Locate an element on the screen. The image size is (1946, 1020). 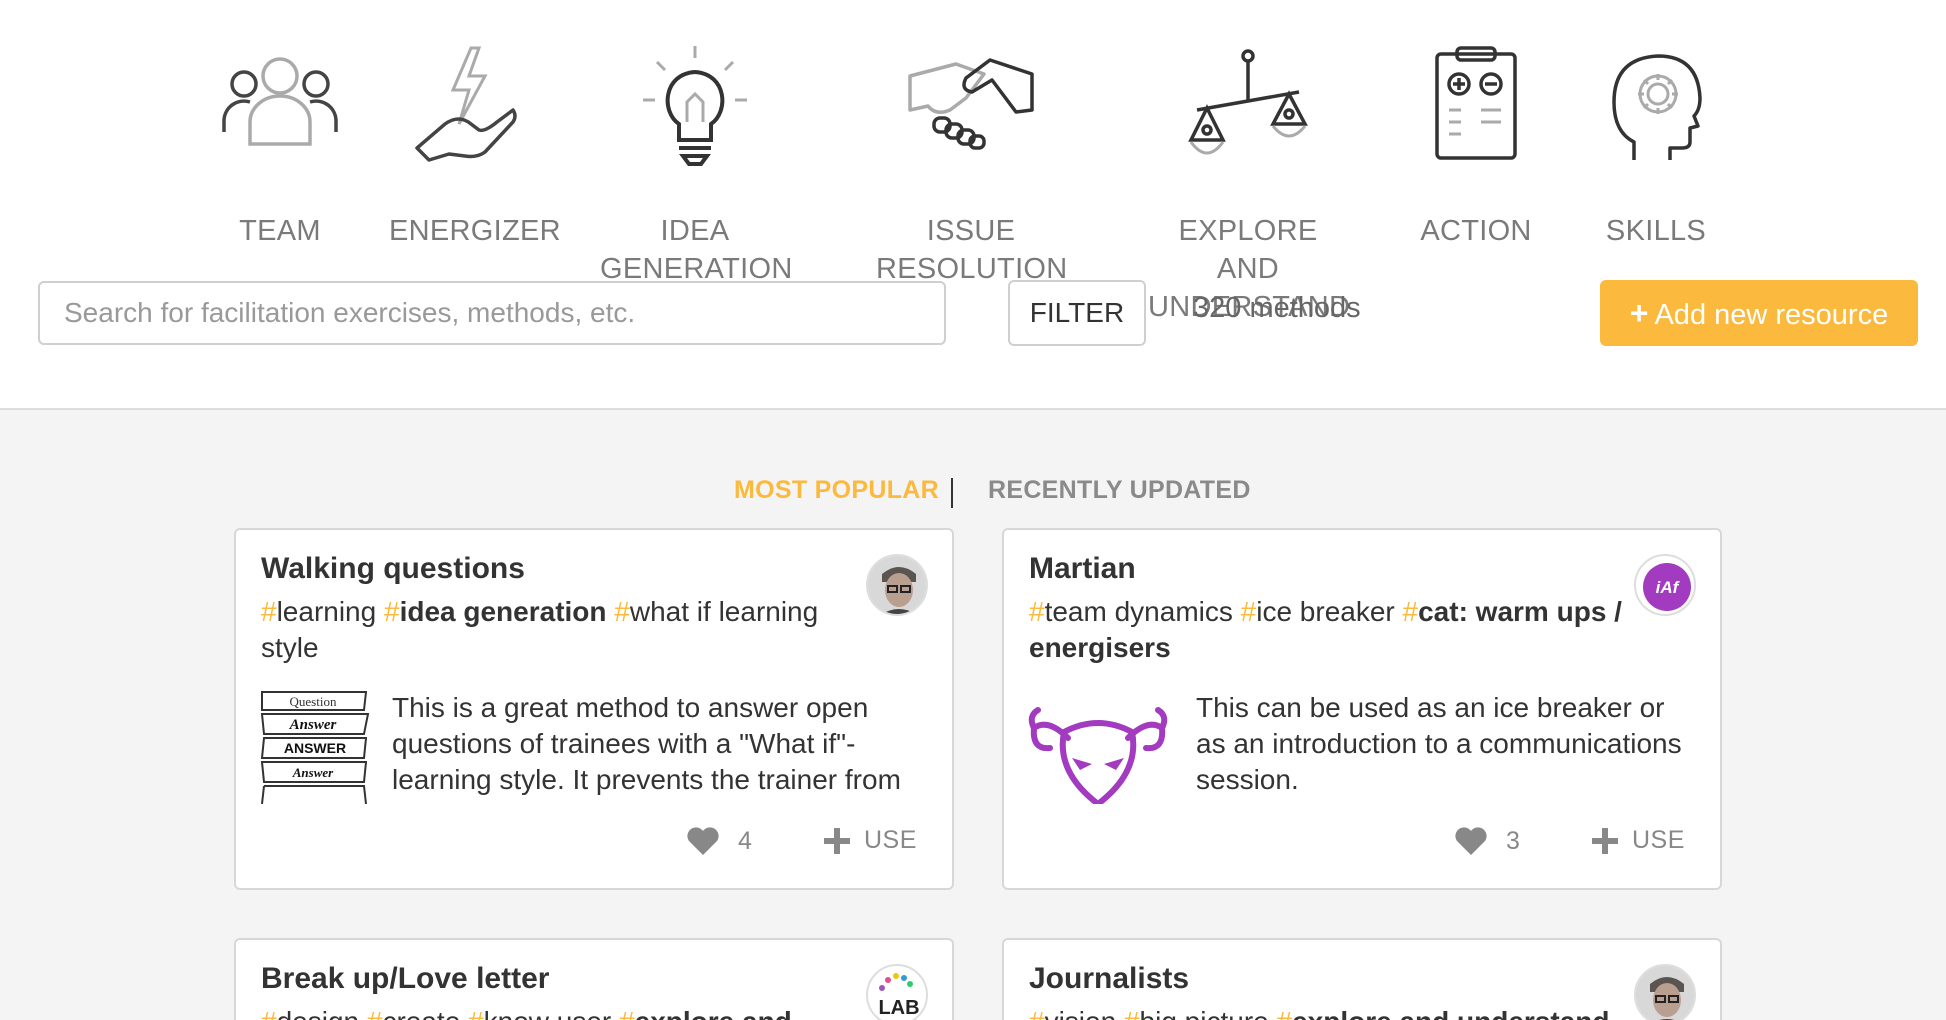
category-explore-and-understand: EXPLORE AND UNDERSTAND is located at coordinates (1249, 181).